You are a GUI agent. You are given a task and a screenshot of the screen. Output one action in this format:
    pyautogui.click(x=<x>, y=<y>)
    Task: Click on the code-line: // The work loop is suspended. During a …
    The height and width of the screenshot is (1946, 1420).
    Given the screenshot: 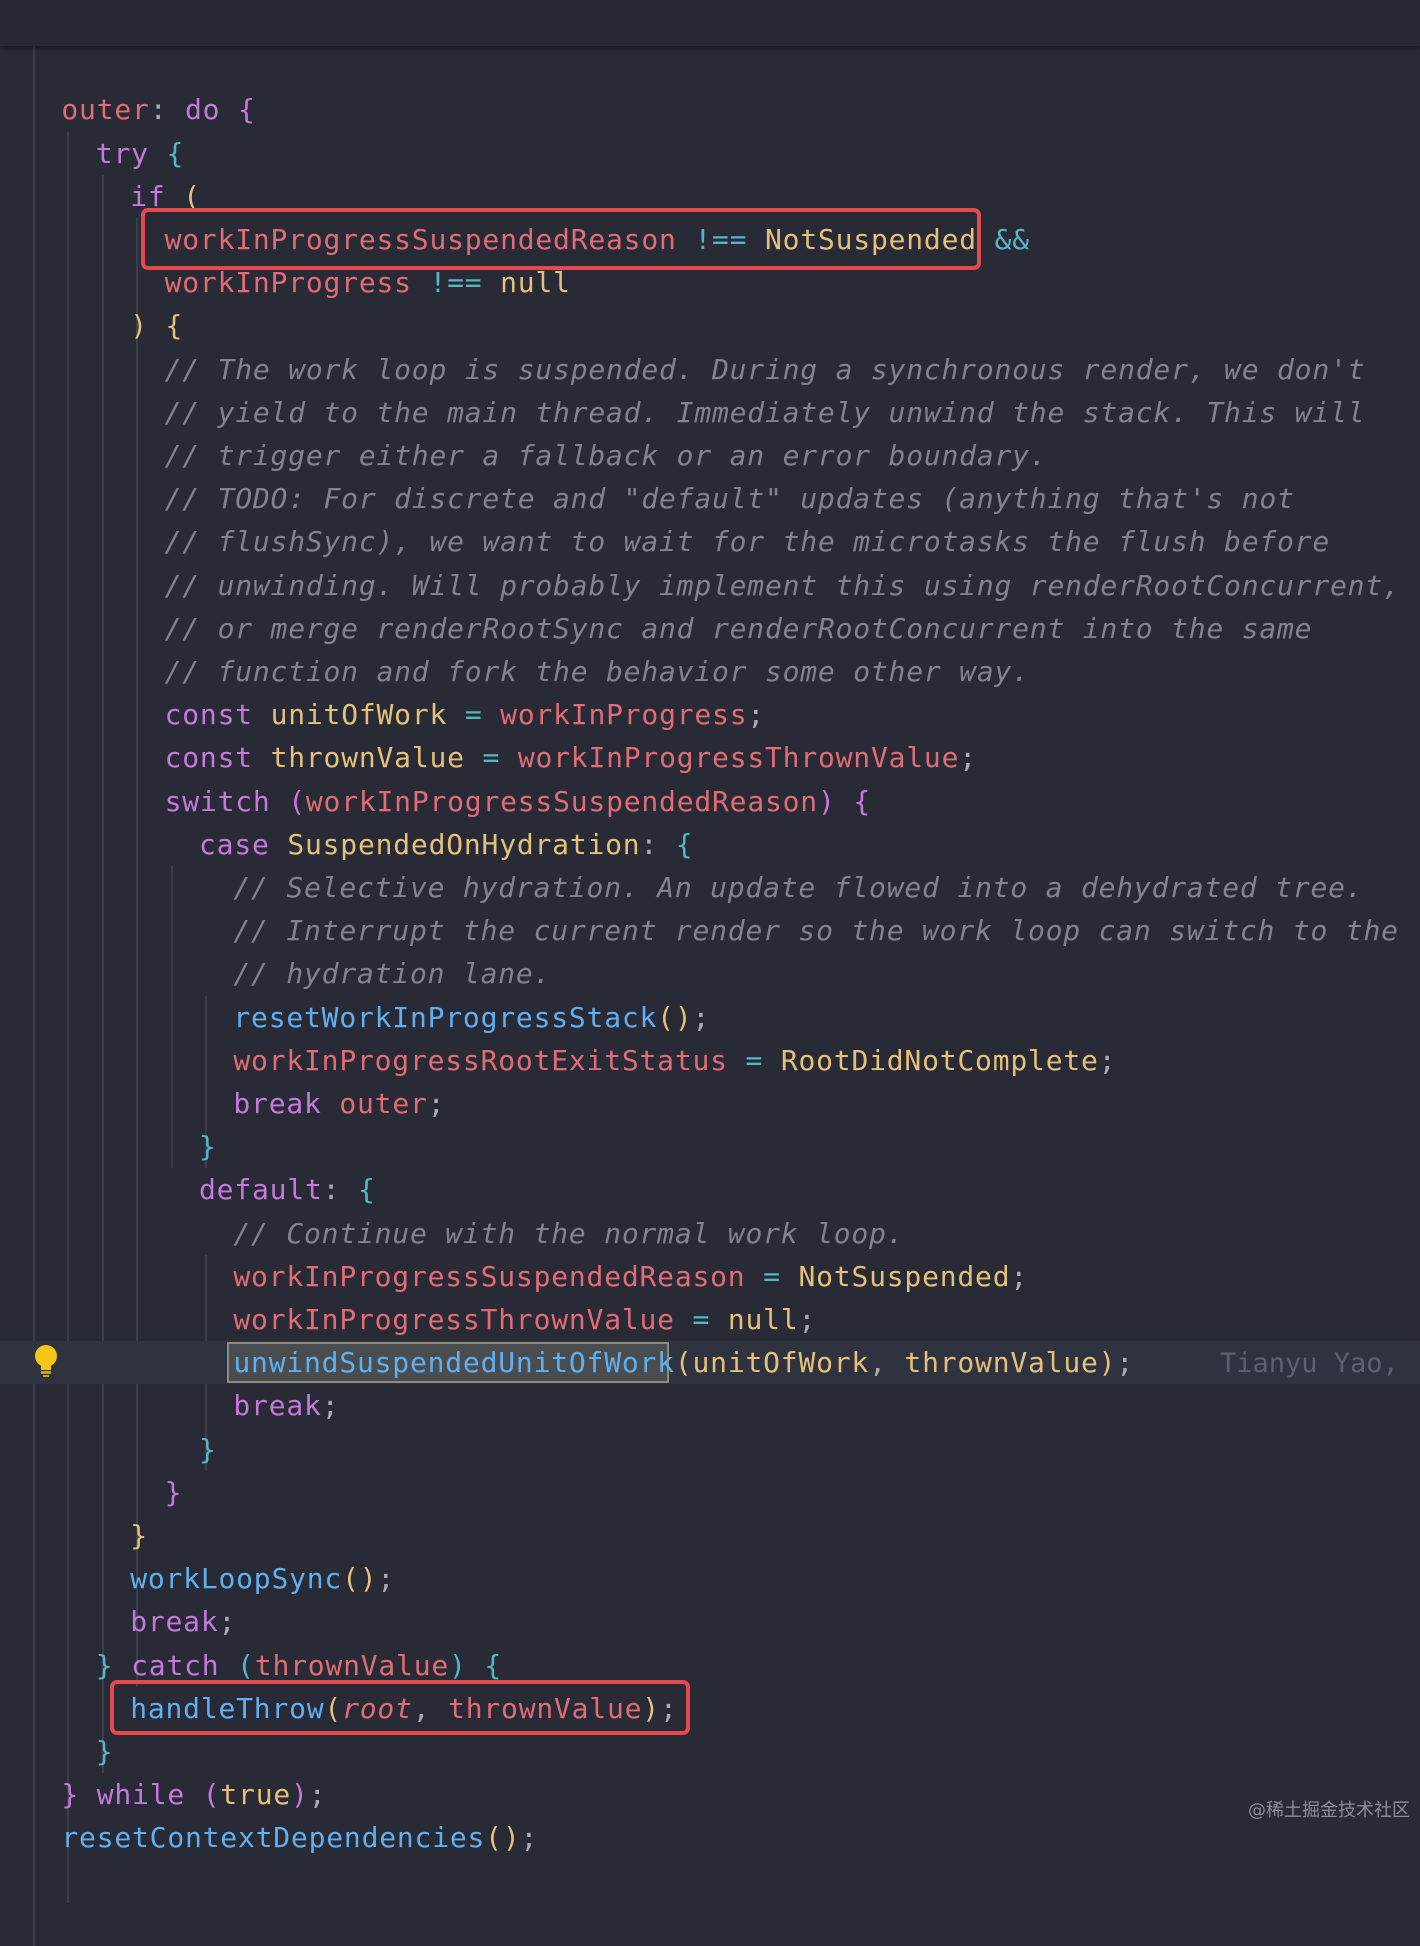 What is the action you would take?
    pyautogui.click(x=765, y=369)
    